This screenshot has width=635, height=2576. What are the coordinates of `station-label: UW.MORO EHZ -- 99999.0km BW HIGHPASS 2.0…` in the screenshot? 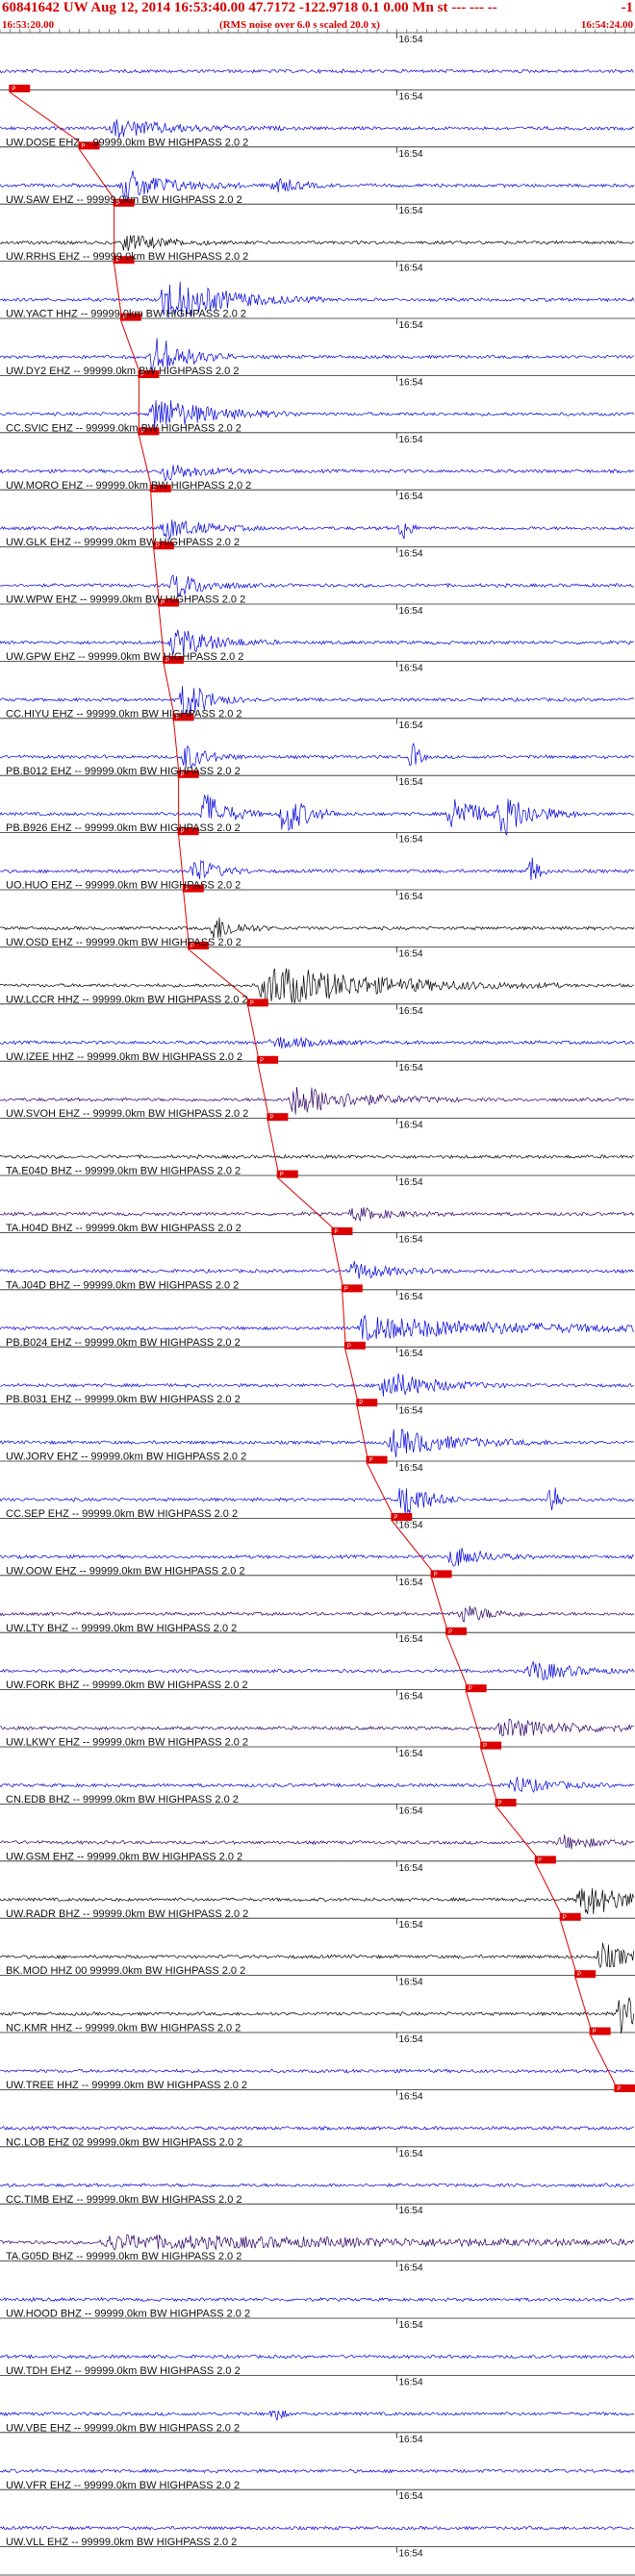 It's located at (128, 486).